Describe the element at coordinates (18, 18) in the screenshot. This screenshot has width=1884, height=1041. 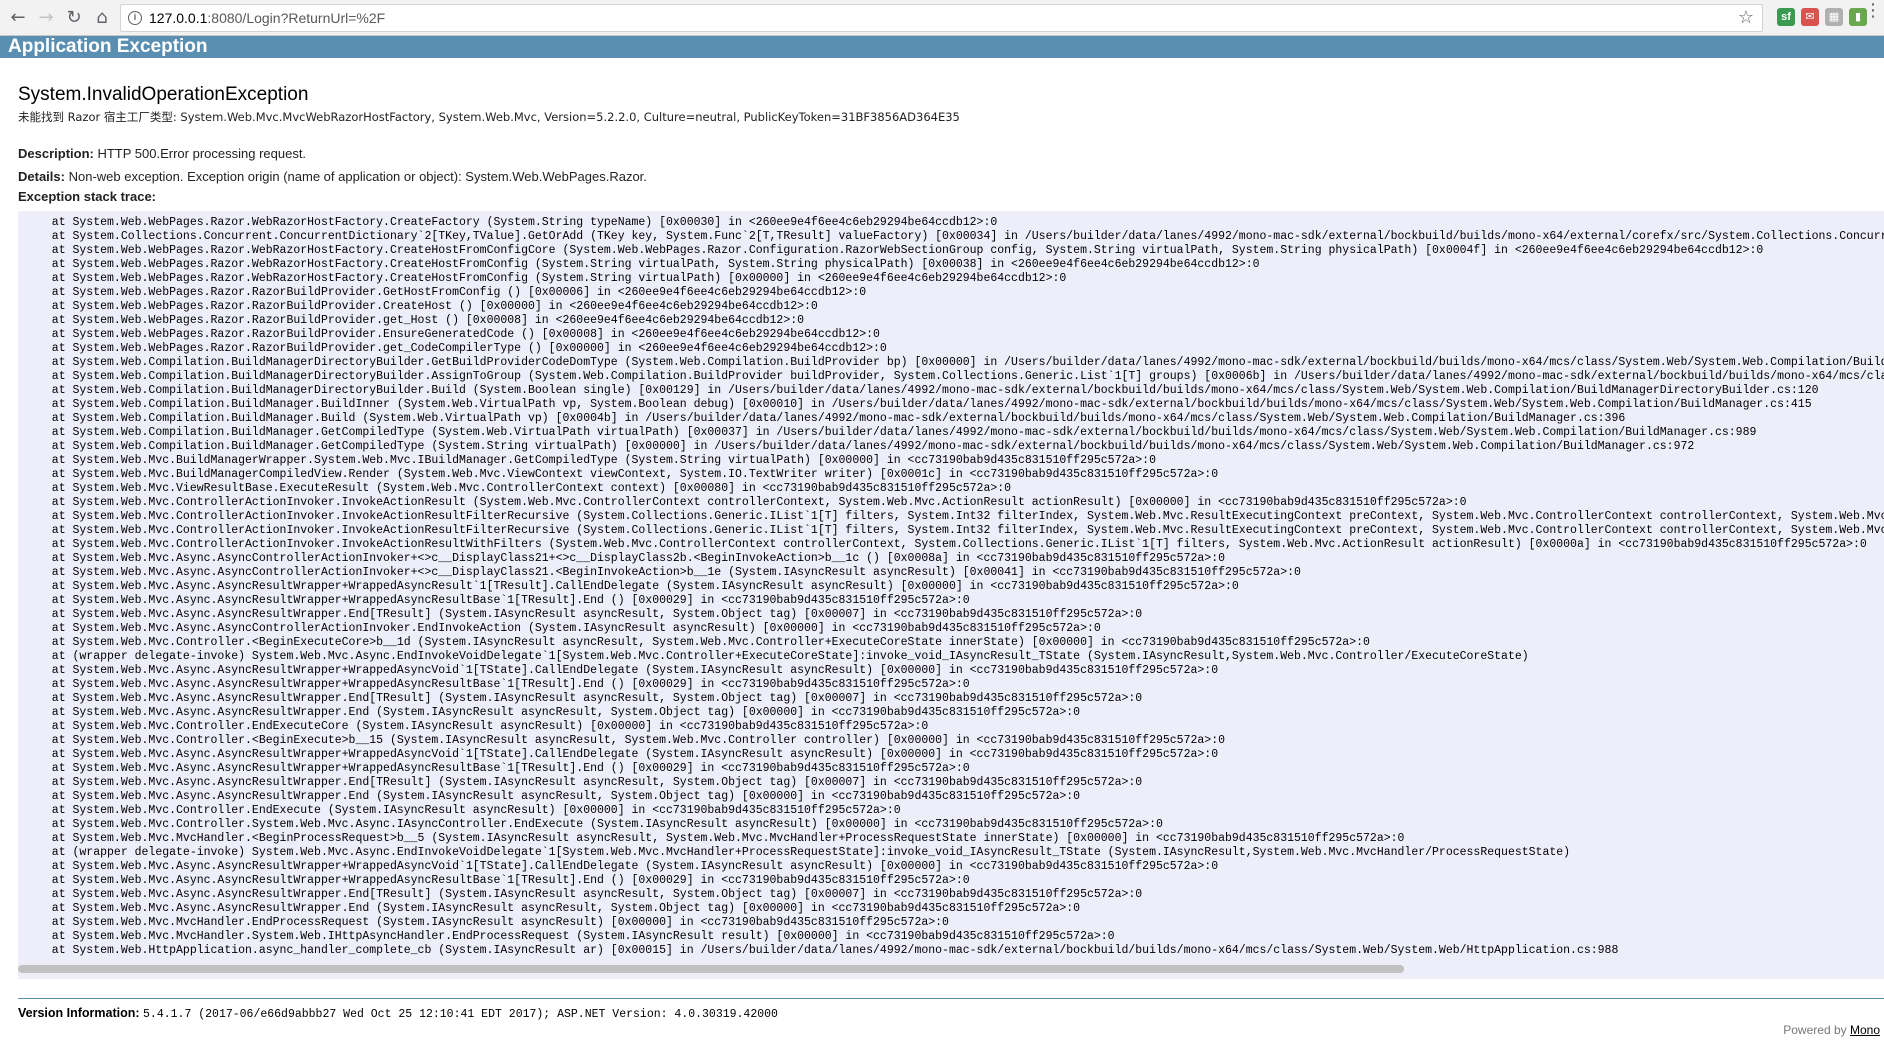
I see `back-icon: ←` at that location.